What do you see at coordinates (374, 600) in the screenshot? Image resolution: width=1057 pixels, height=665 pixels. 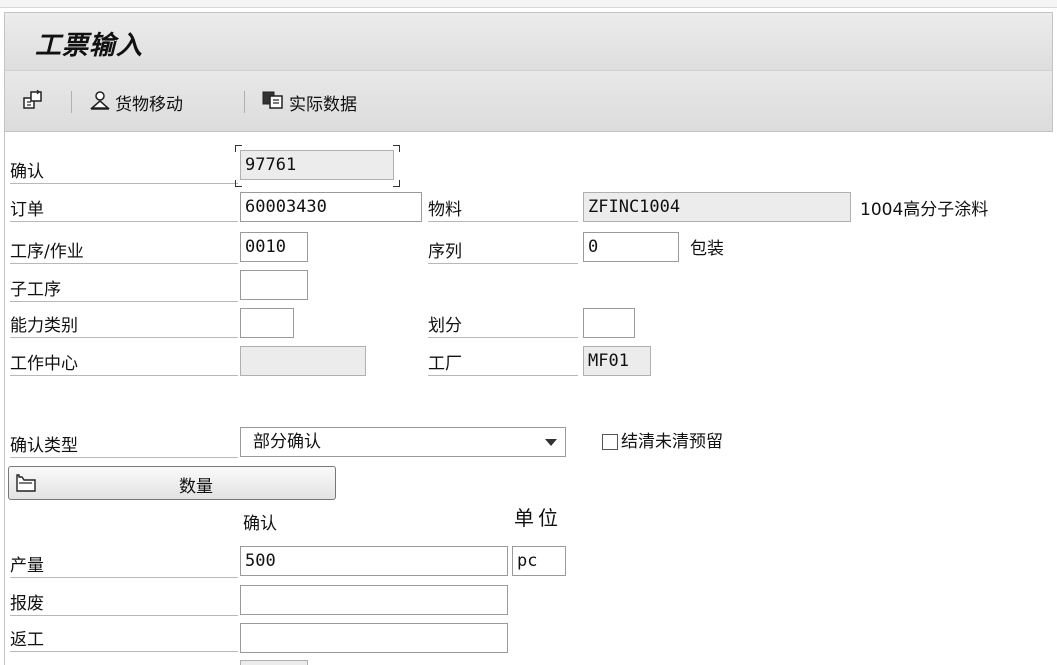 I see `scrap-field` at bounding box center [374, 600].